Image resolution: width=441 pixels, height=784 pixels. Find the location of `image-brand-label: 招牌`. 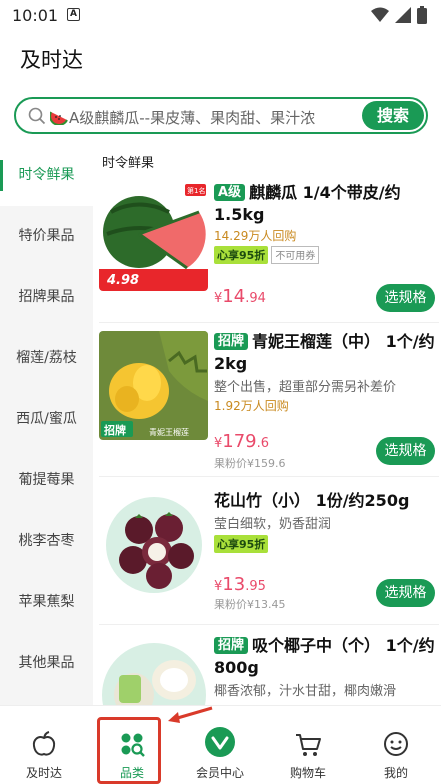

image-brand-label: 招牌 is located at coordinates (115, 430).